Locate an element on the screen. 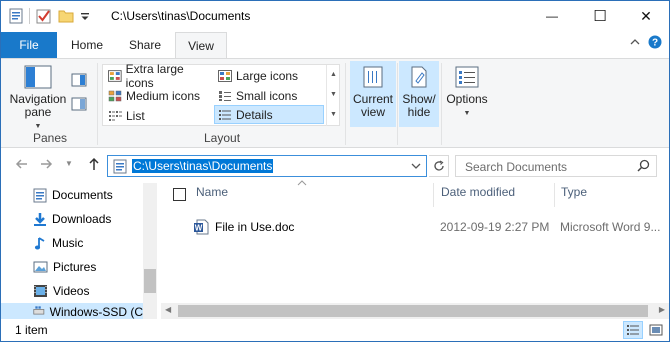  sidebar-item-windows-ssd: Windows-SSD (C is located at coordinates (72, 311).